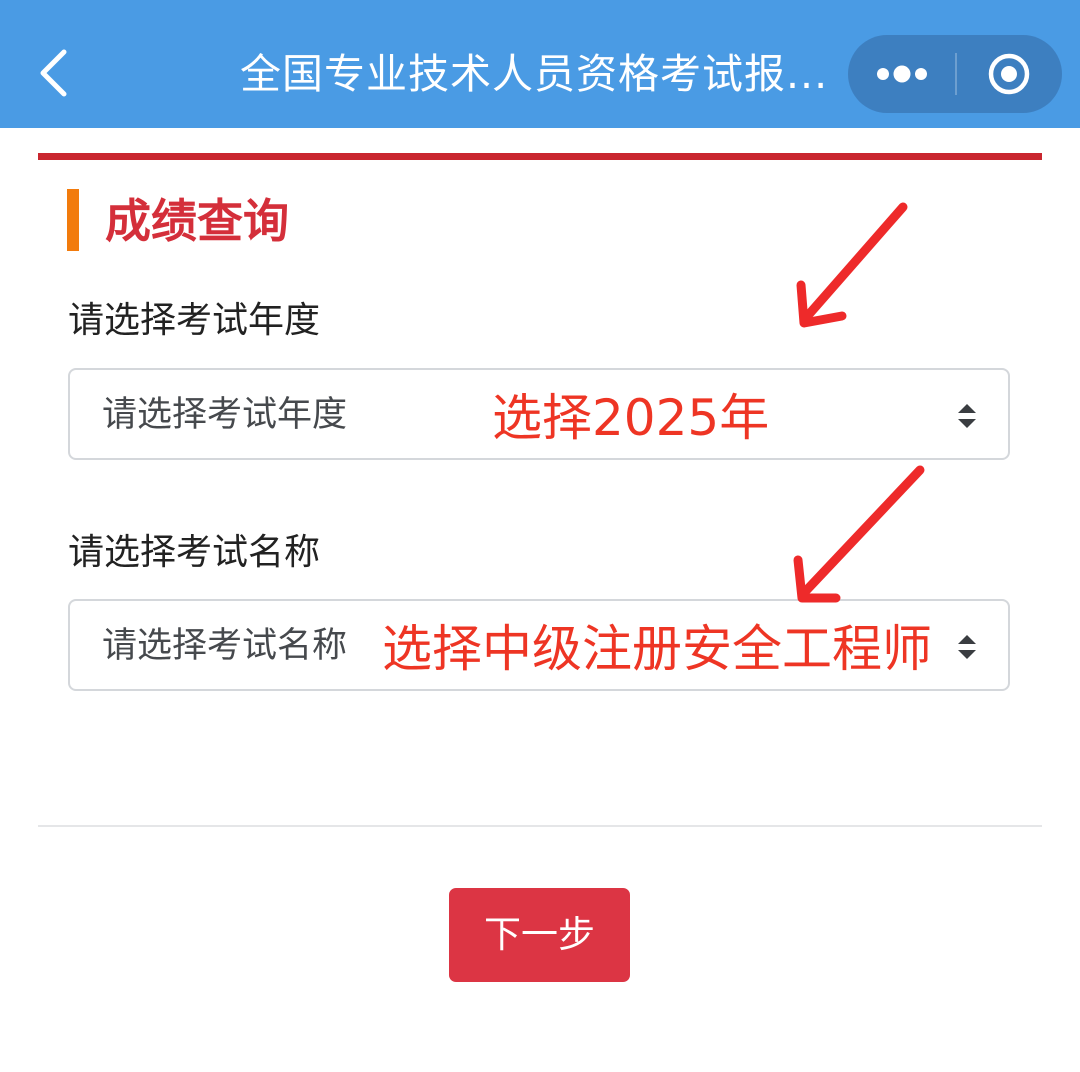 Image resolution: width=1080 pixels, height=1072 pixels. I want to click on close-button, so click(1009, 74).